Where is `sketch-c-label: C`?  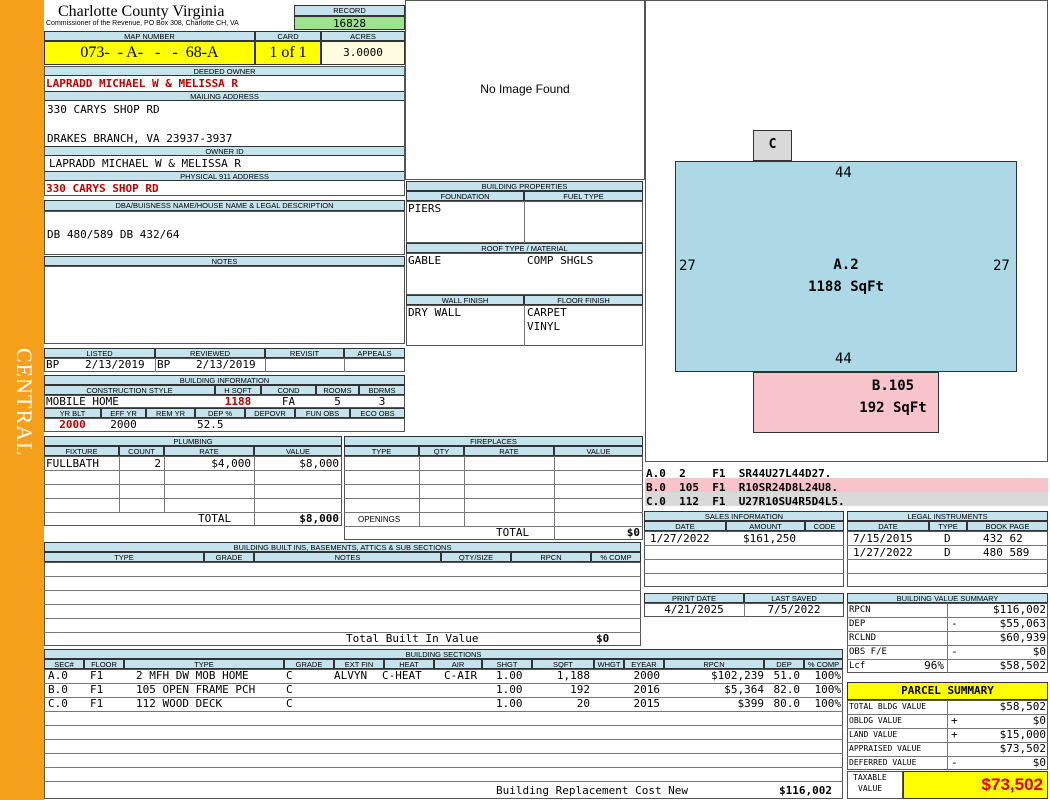 sketch-c-label: C is located at coordinates (772, 144).